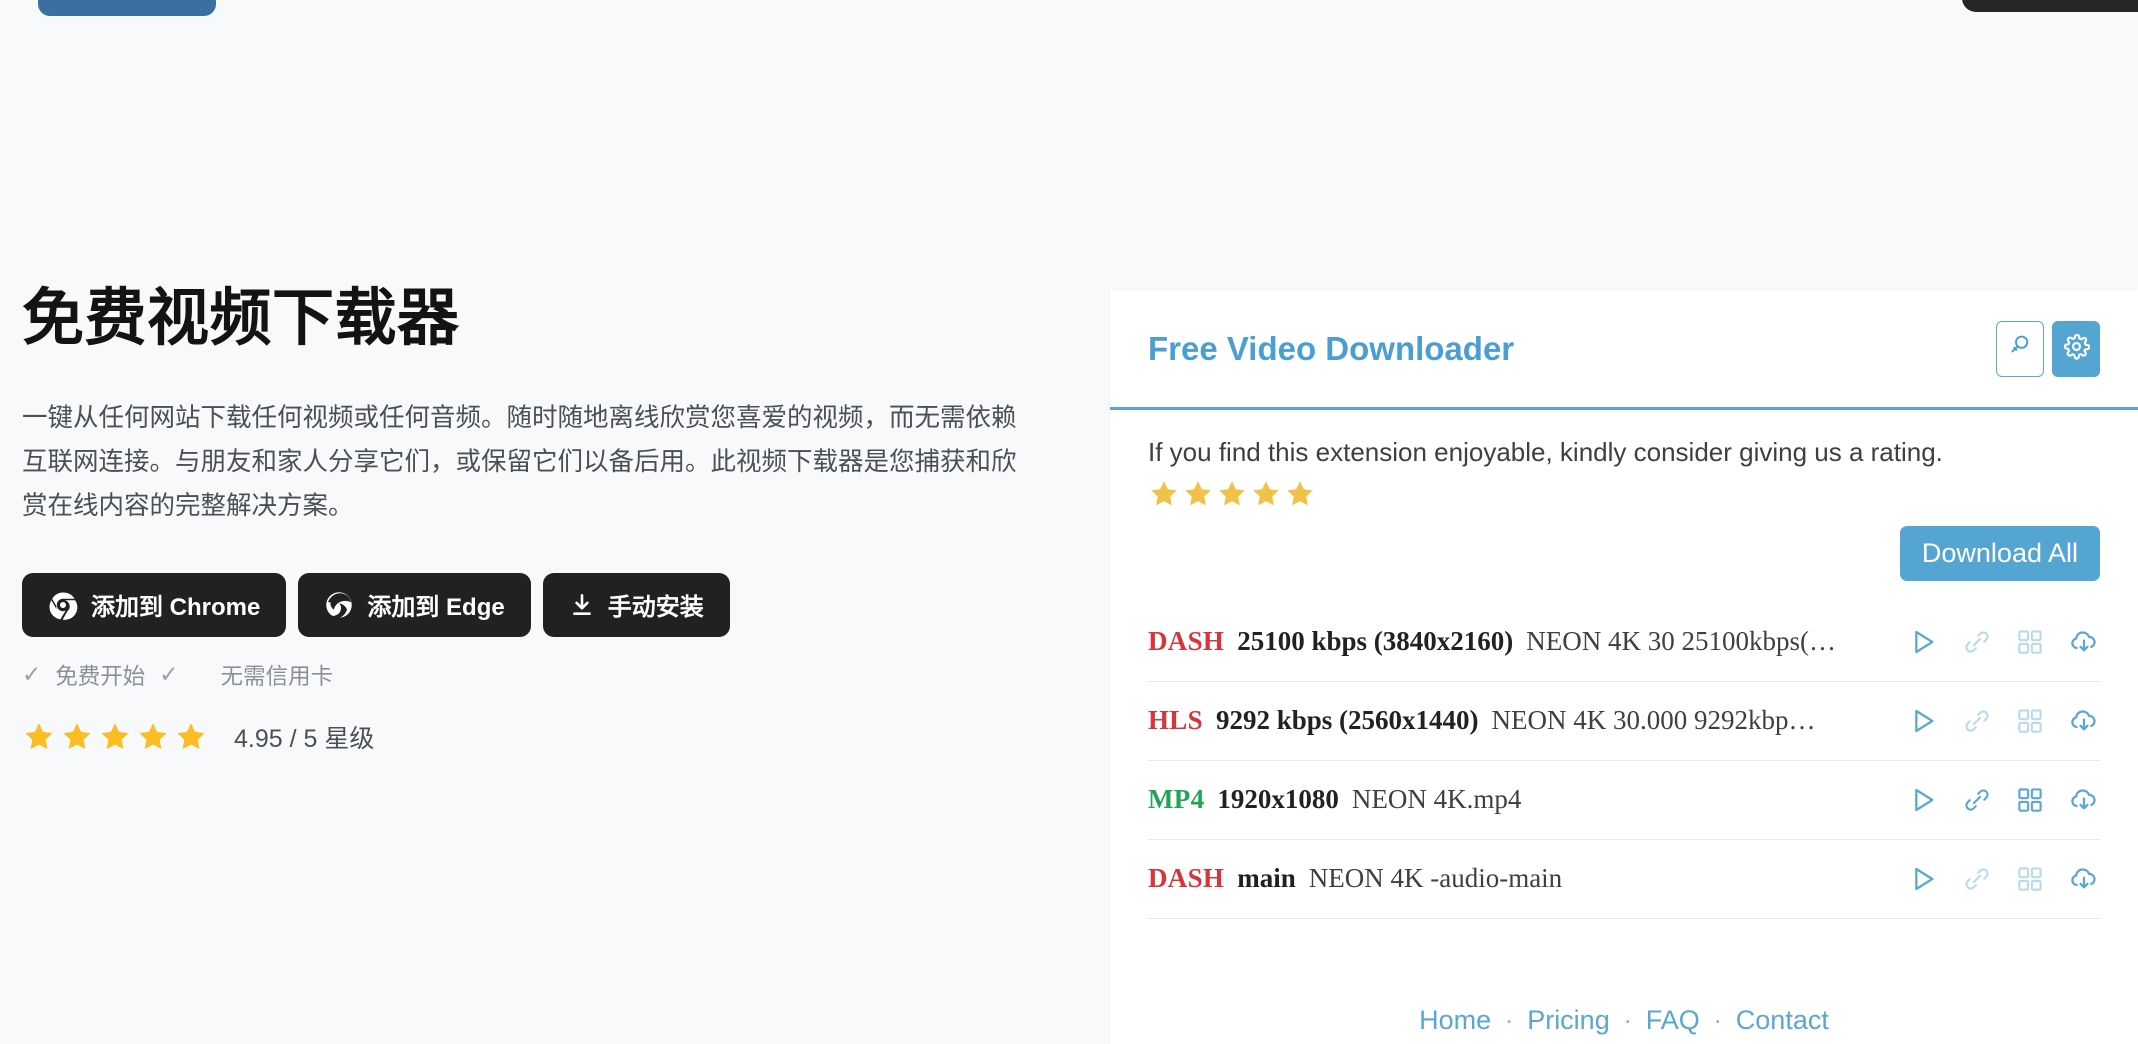  I want to click on panel-star-rating, so click(1624, 494).